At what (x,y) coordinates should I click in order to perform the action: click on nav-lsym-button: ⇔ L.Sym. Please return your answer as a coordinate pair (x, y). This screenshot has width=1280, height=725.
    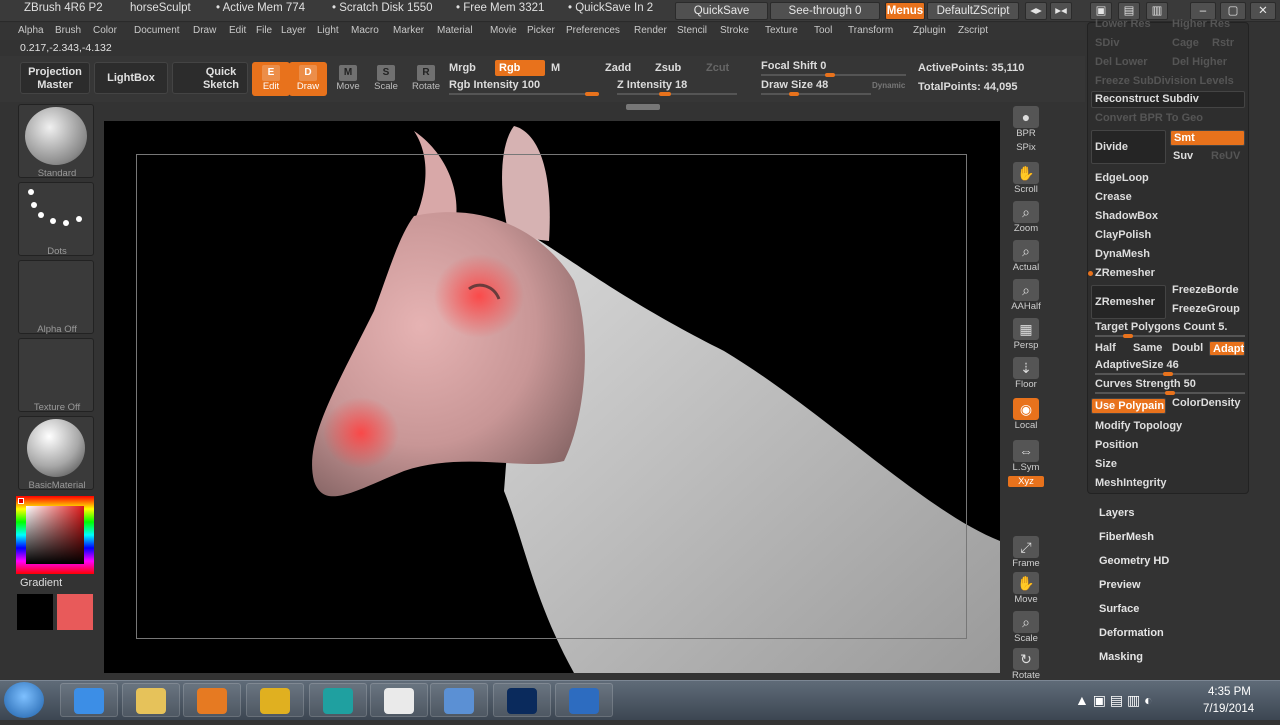
    Looking at the image, I should click on (1026, 456).